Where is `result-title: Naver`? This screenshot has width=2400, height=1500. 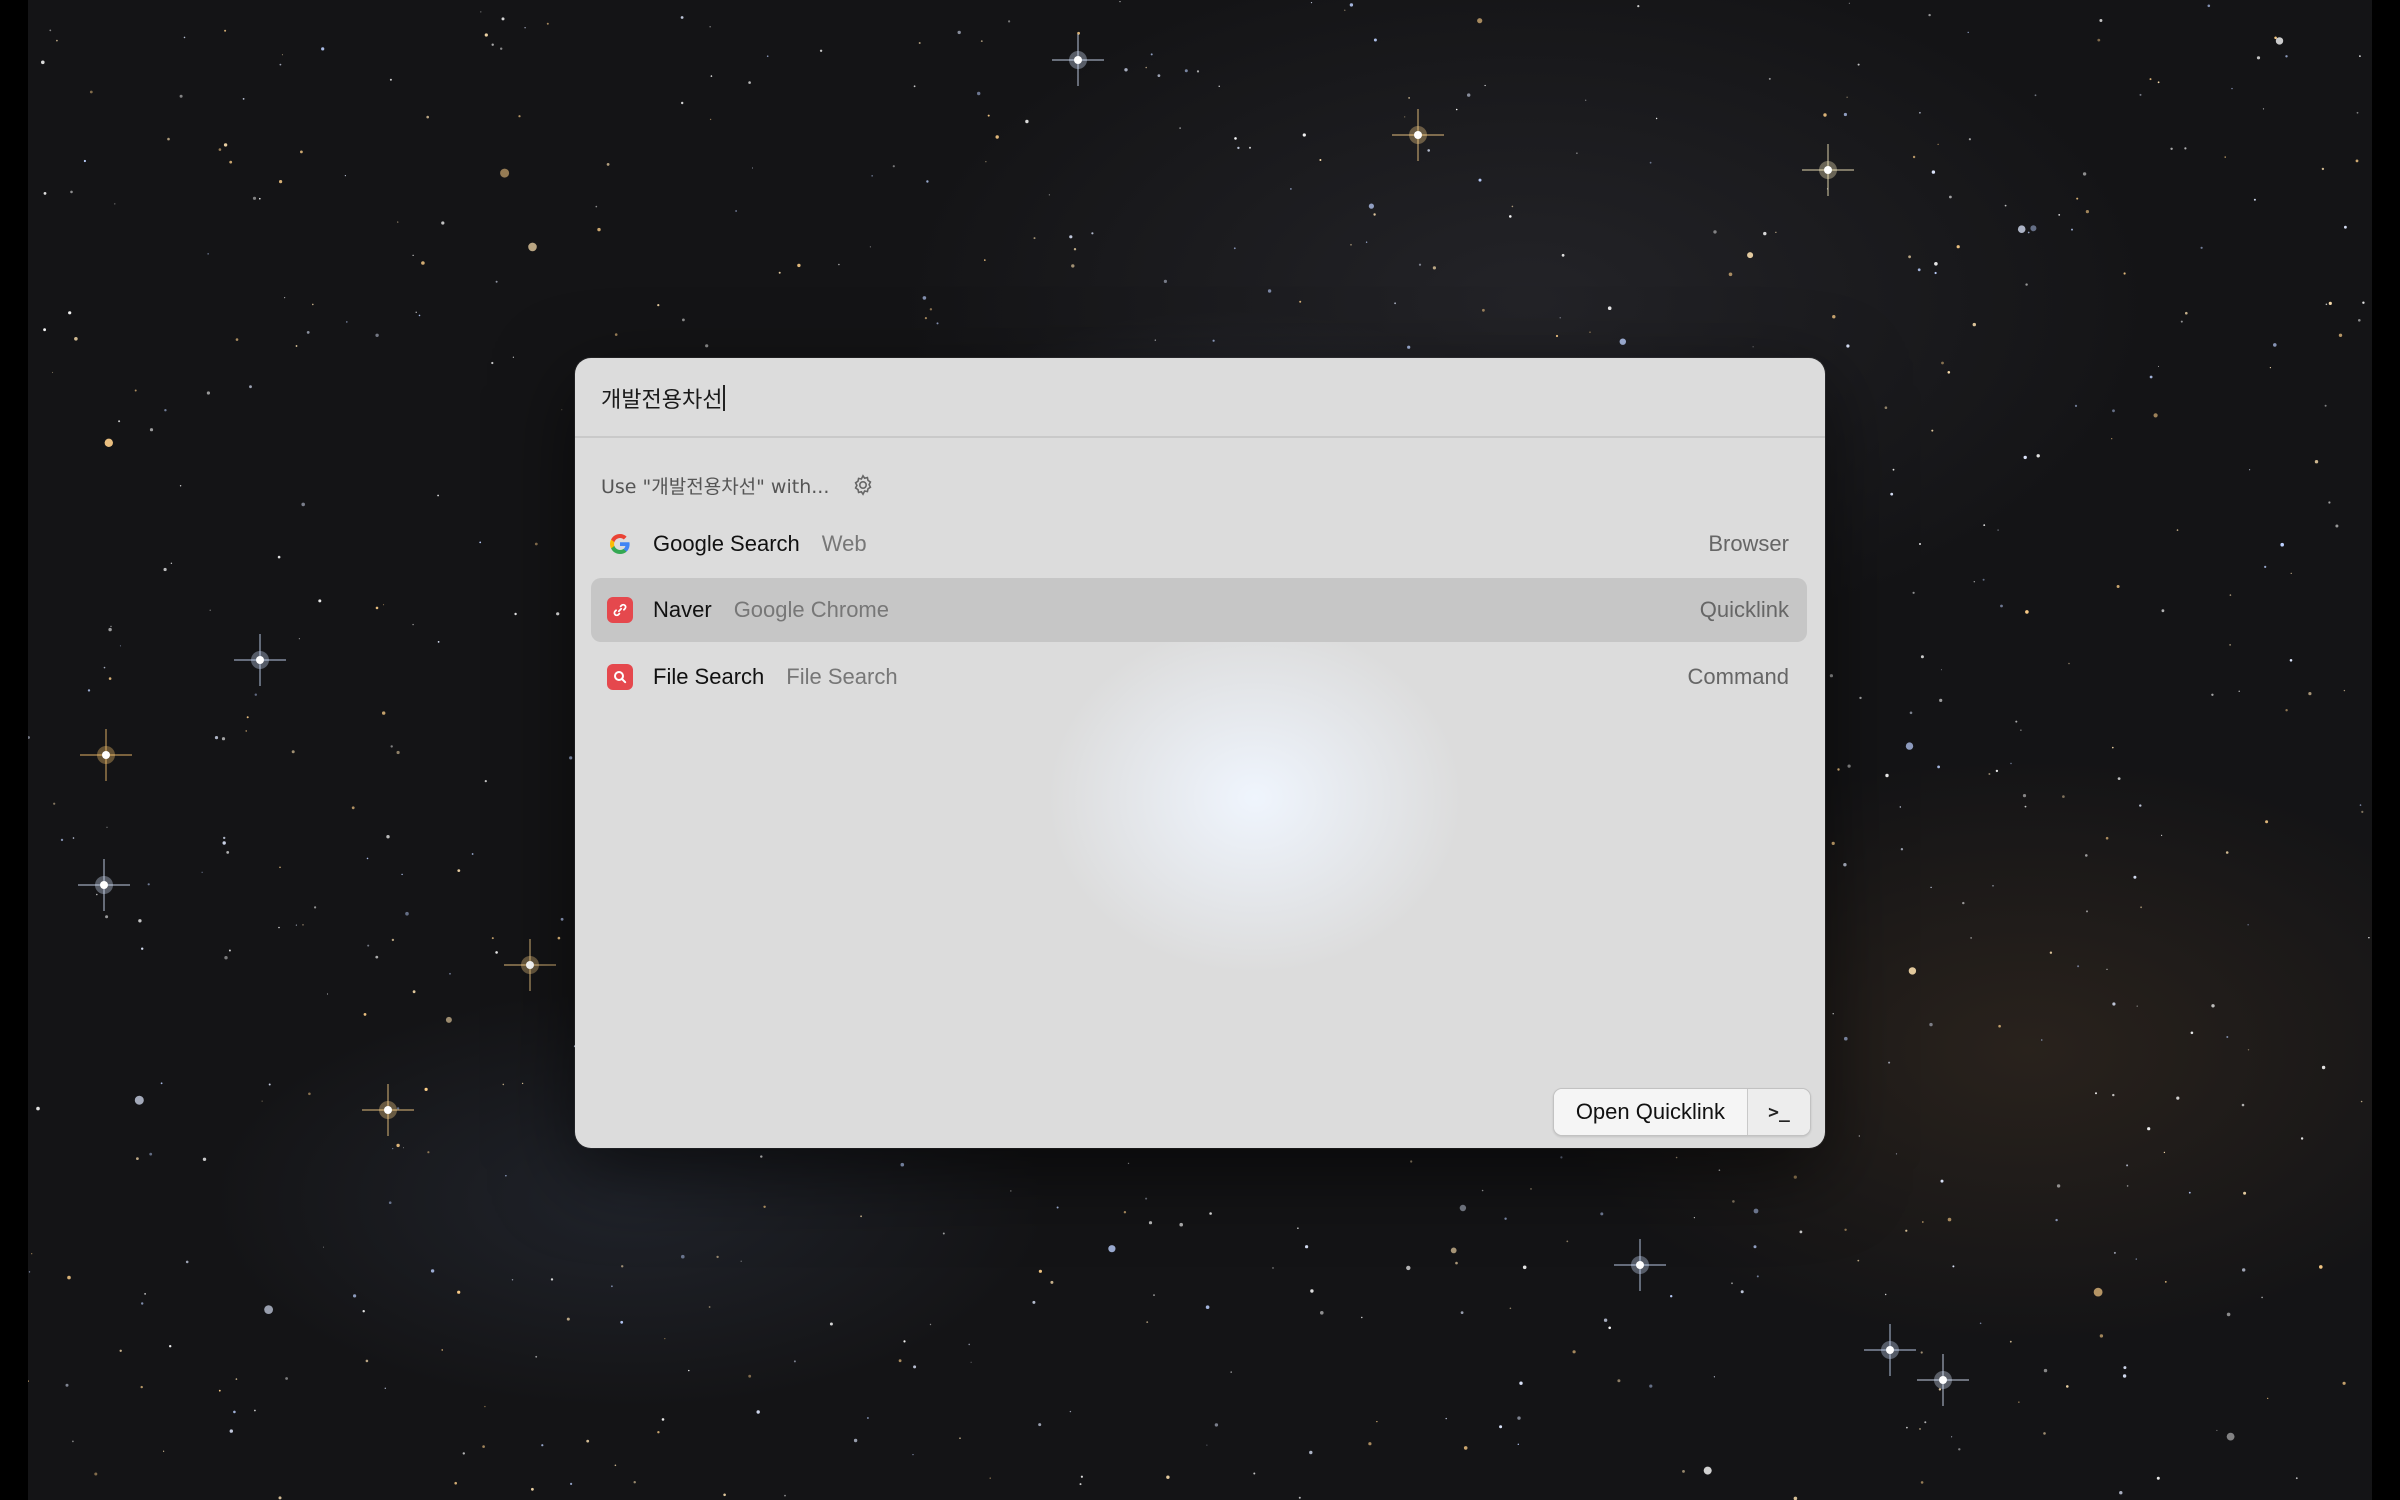 result-title: Naver is located at coordinates (682, 609).